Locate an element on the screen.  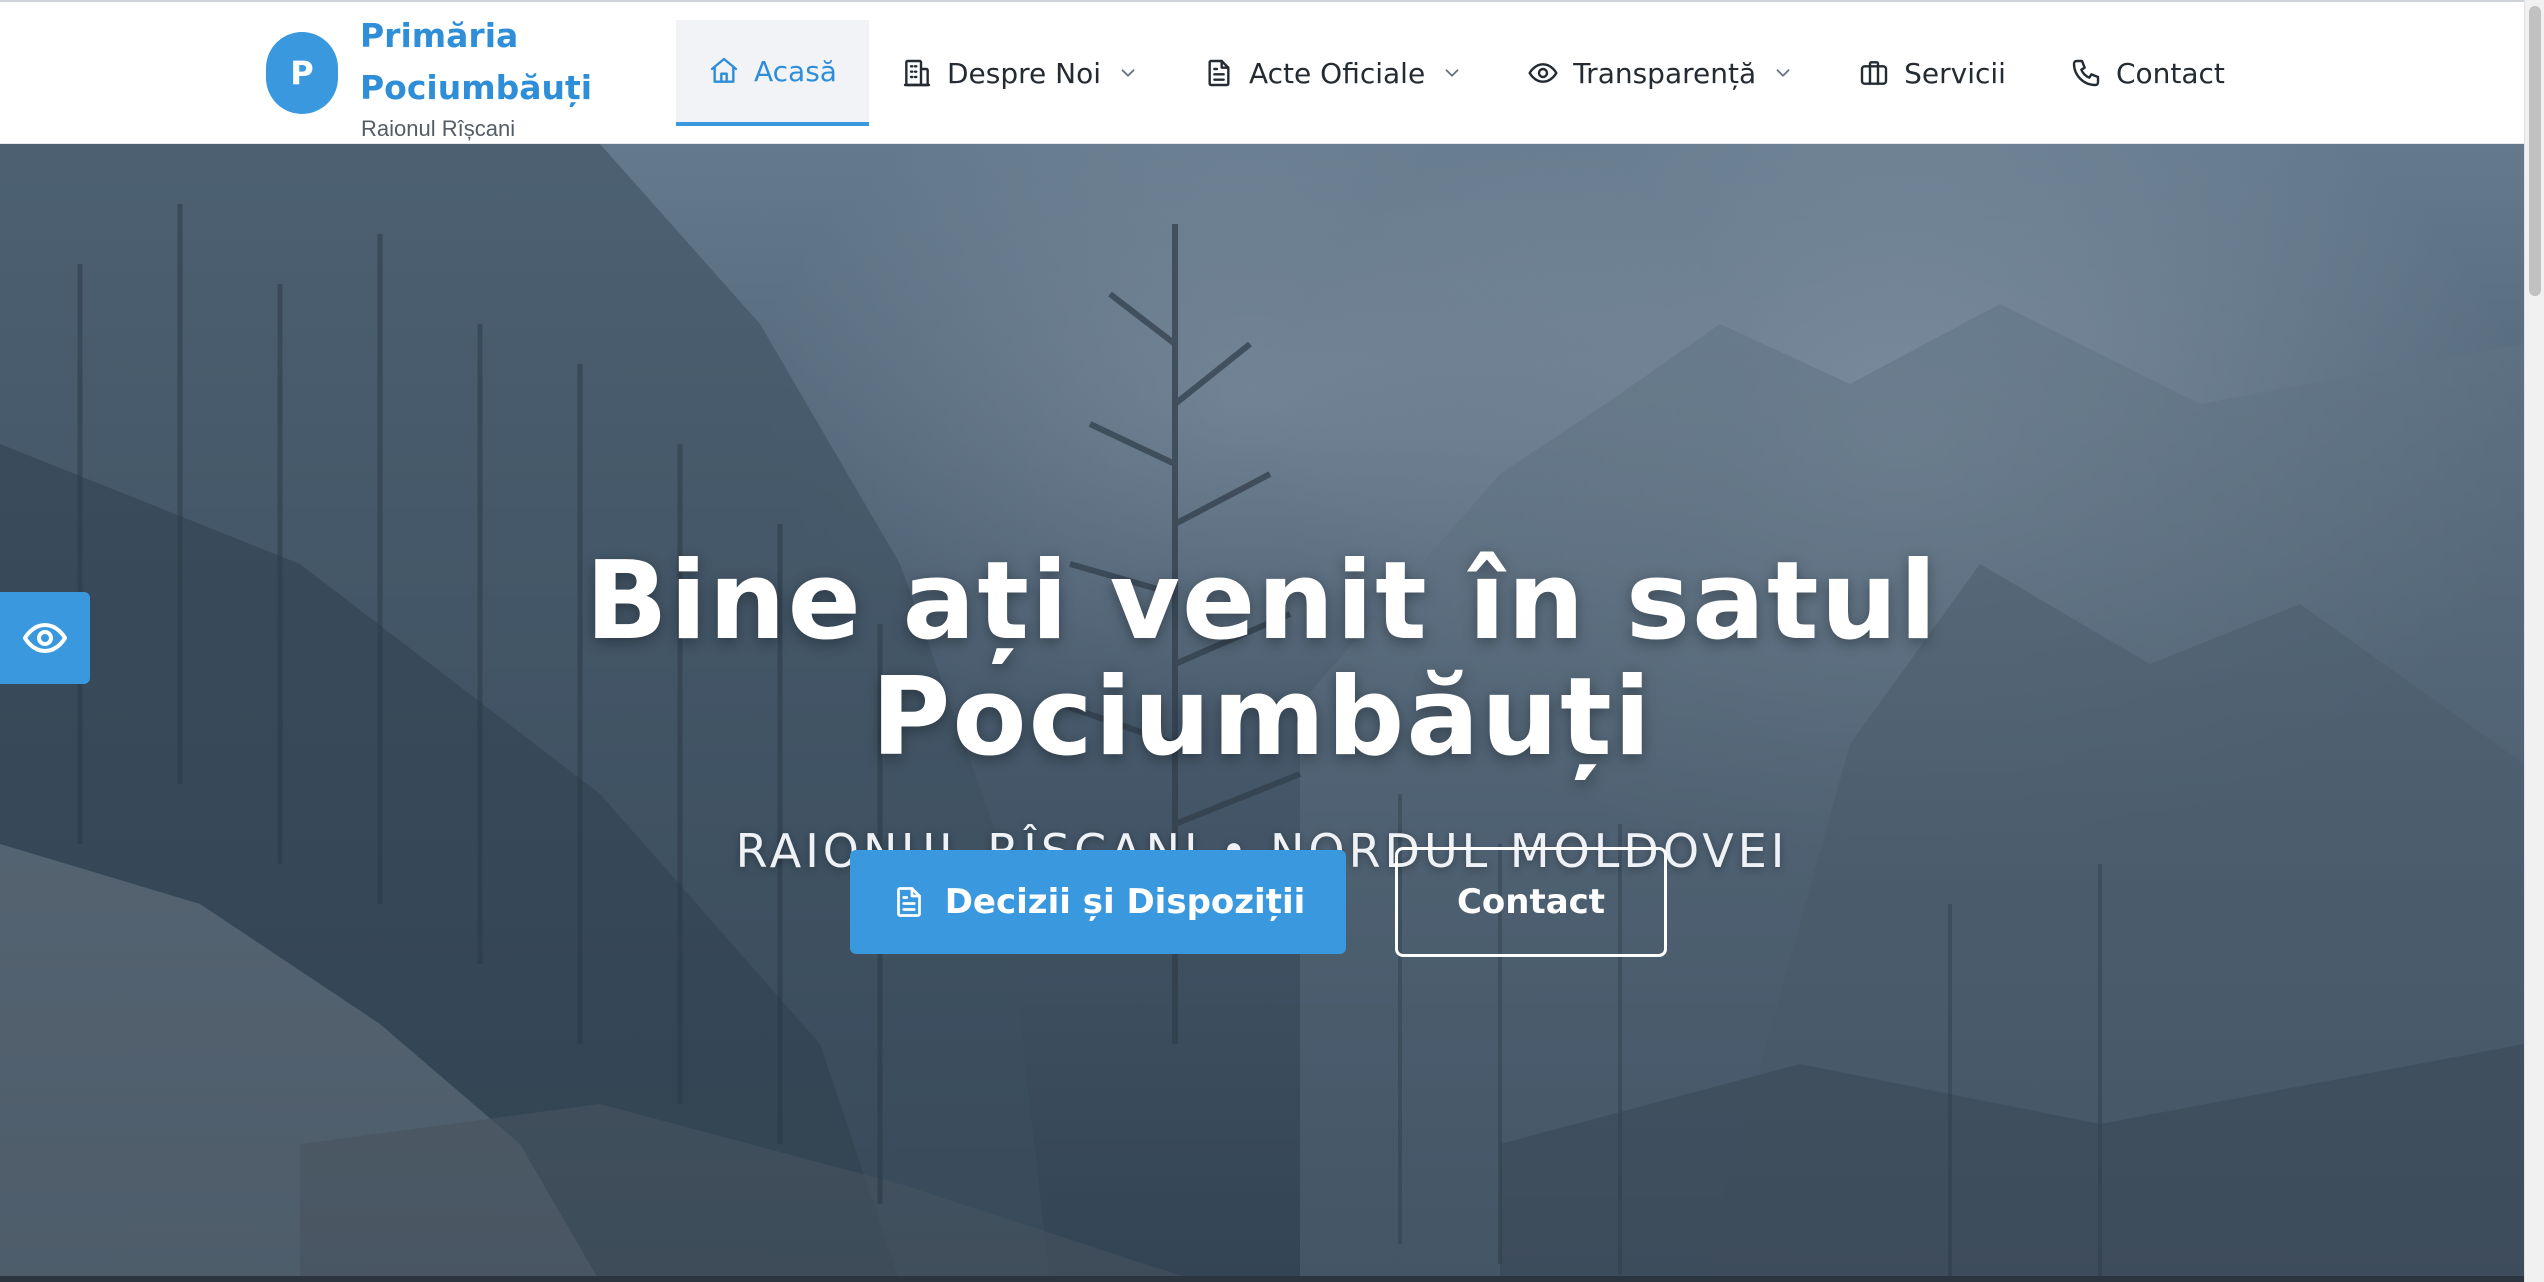
nav-label: Servicii is located at coordinates (1955, 73).